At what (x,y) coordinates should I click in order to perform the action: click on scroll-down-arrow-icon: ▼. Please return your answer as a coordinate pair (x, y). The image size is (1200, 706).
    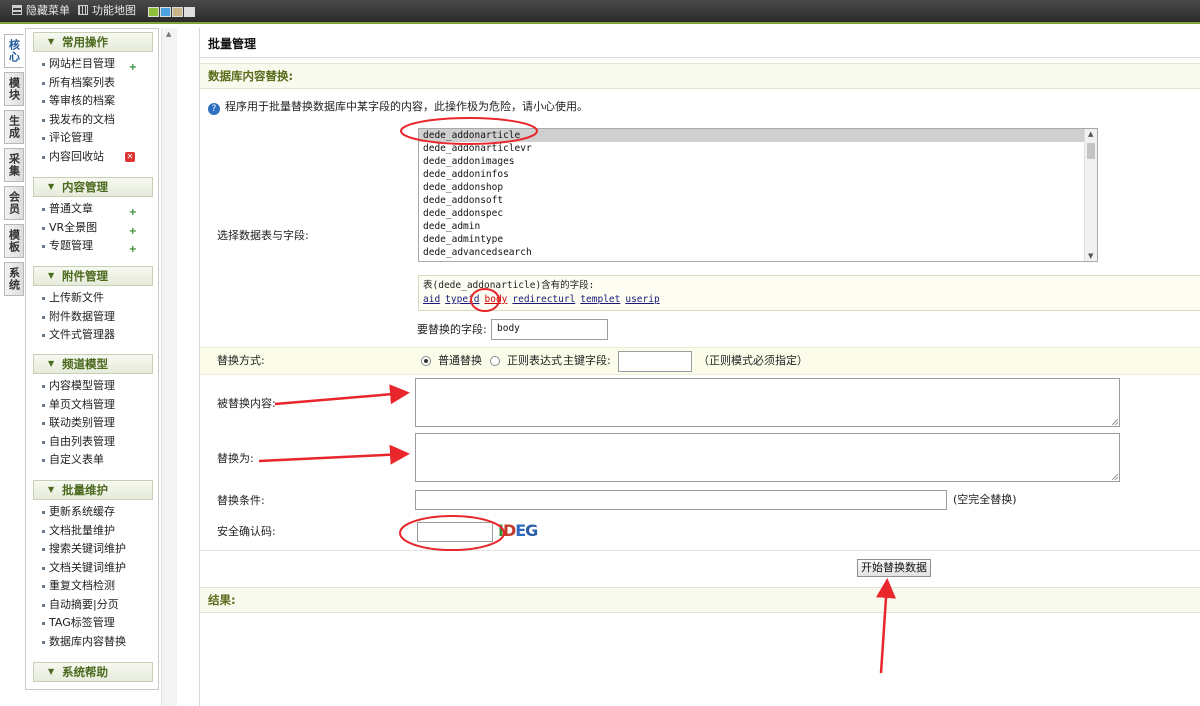
    Looking at the image, I should click on (1090, 256).